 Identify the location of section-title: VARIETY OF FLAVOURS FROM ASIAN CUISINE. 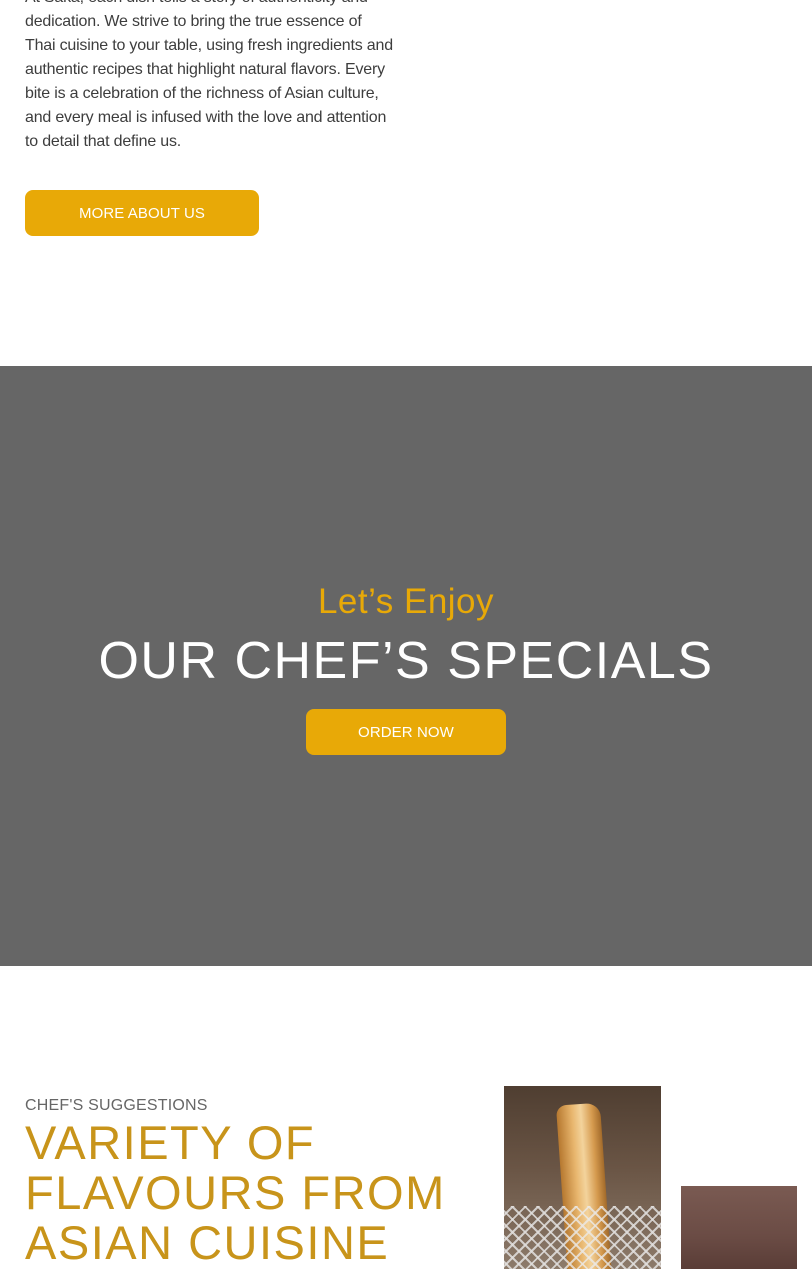
(235, 1192).